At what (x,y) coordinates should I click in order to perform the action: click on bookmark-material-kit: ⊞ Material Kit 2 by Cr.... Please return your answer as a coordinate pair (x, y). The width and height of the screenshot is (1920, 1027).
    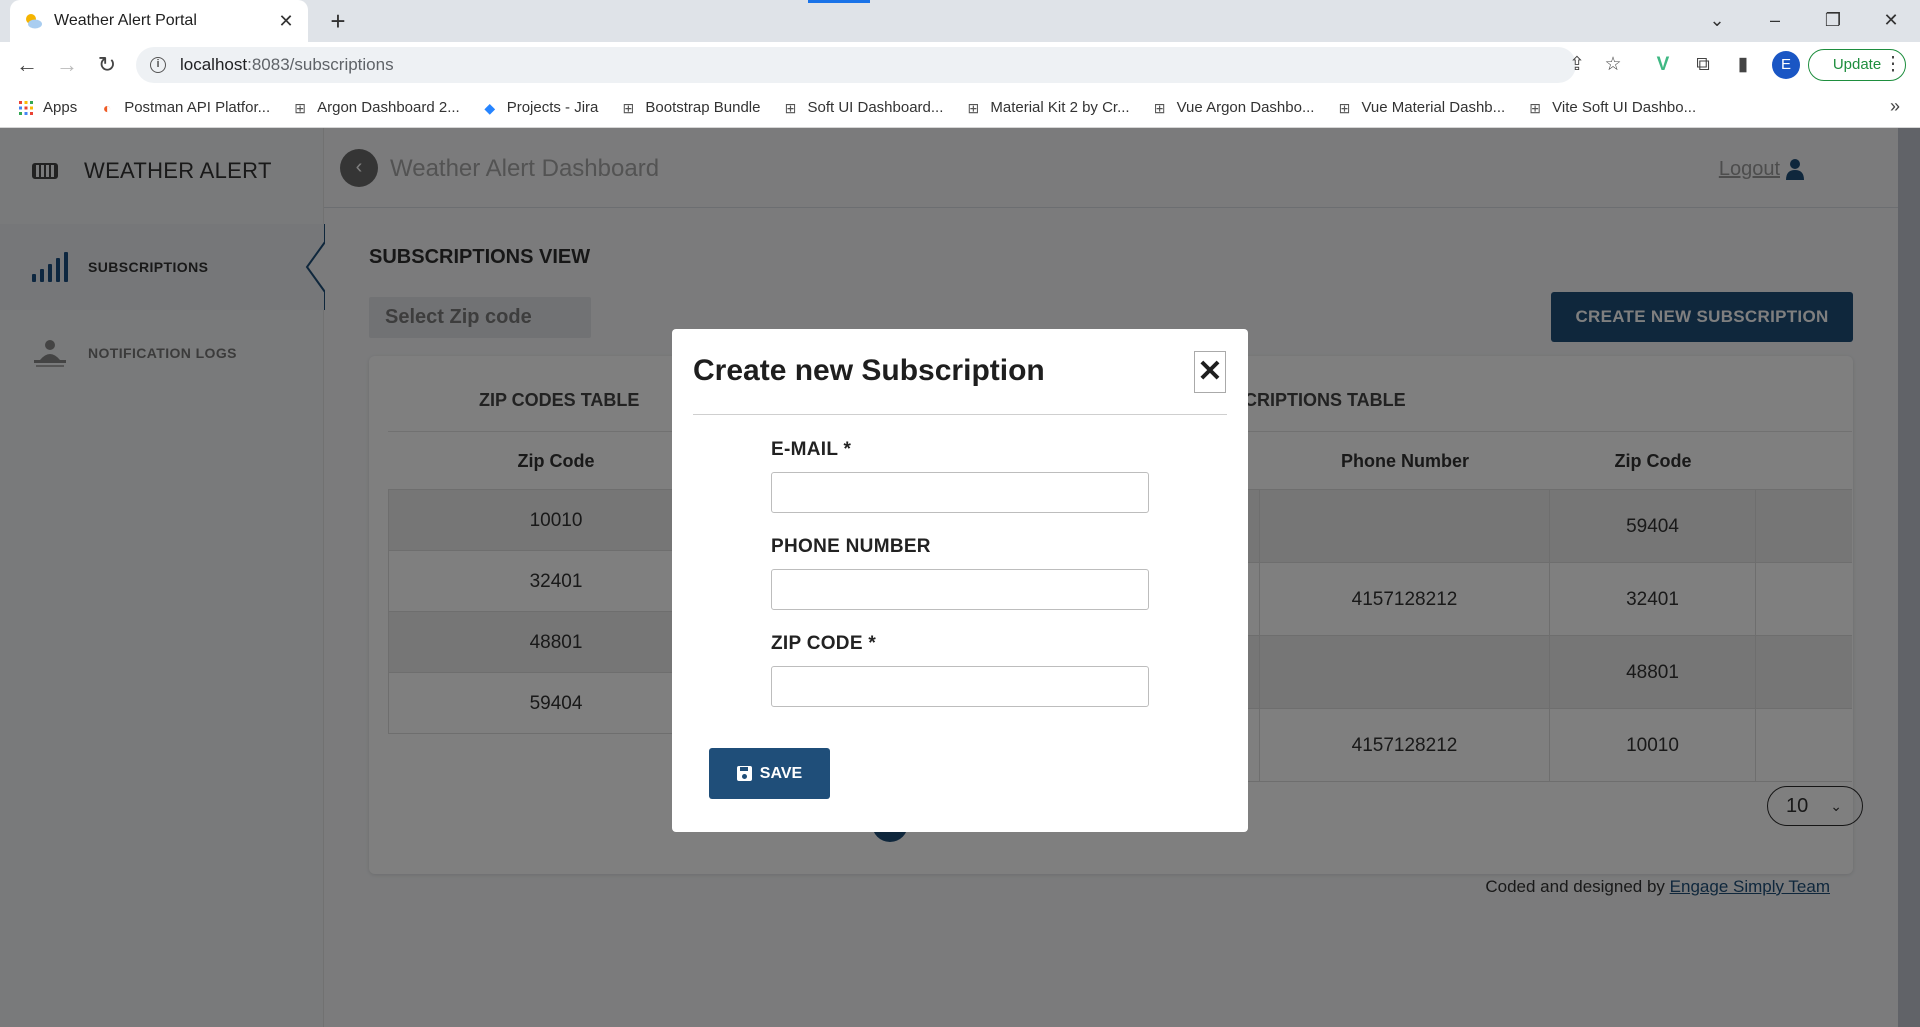
    Looking at the image, I should click on (1047, 107).